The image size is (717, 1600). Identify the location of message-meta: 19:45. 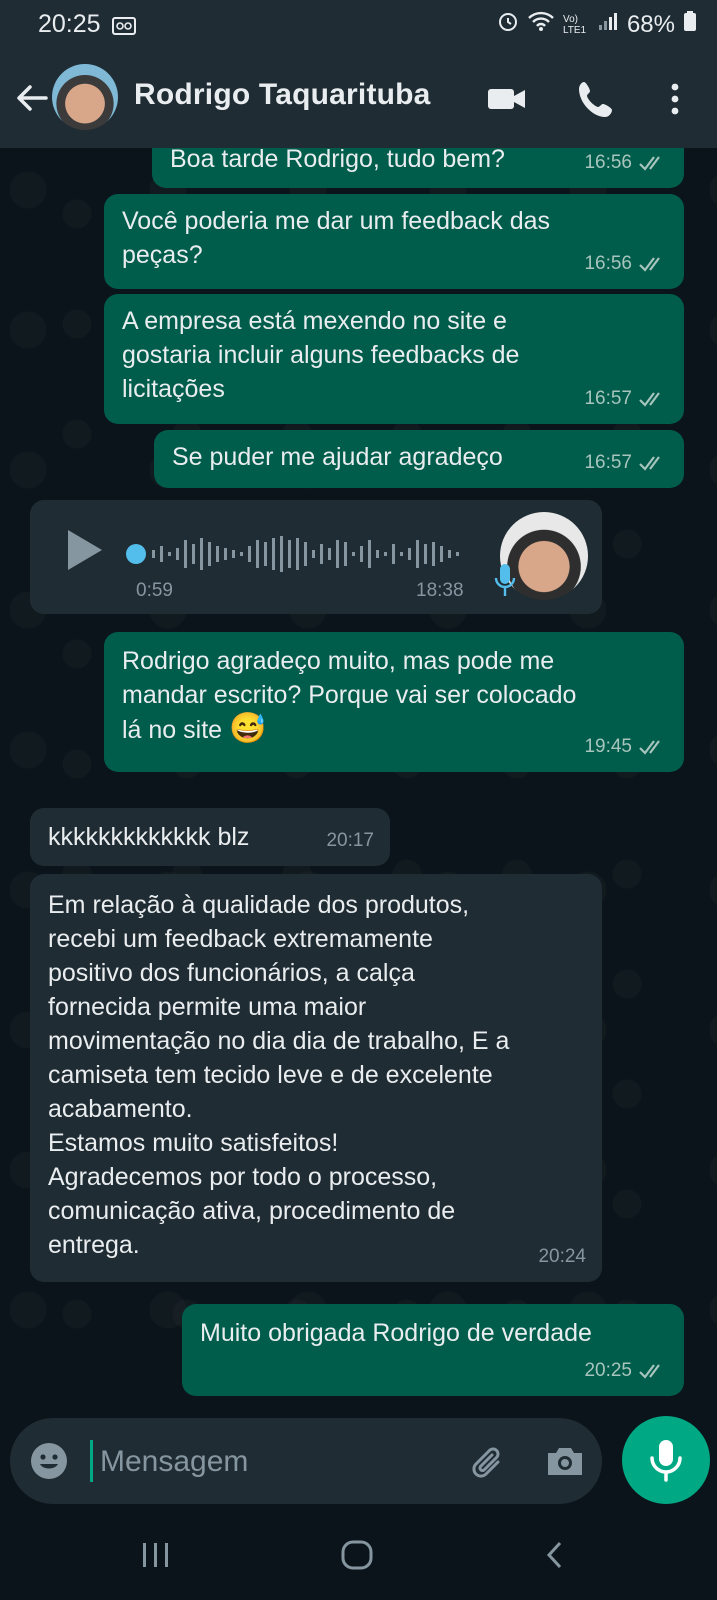
(626, 747).